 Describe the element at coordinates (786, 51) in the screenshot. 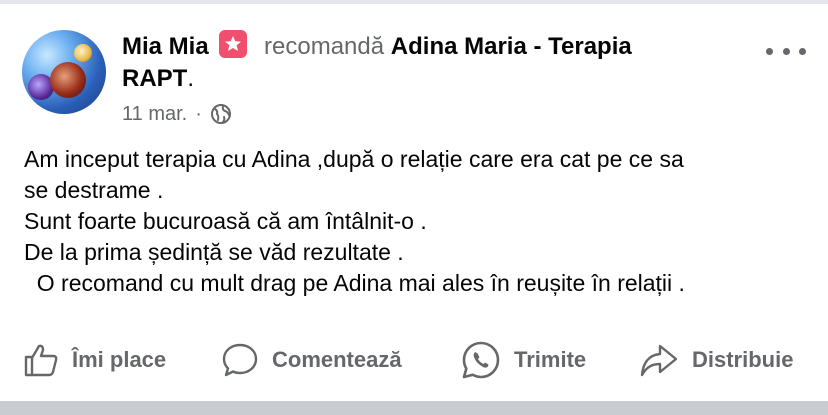

I see `more-options-icon` at that location.